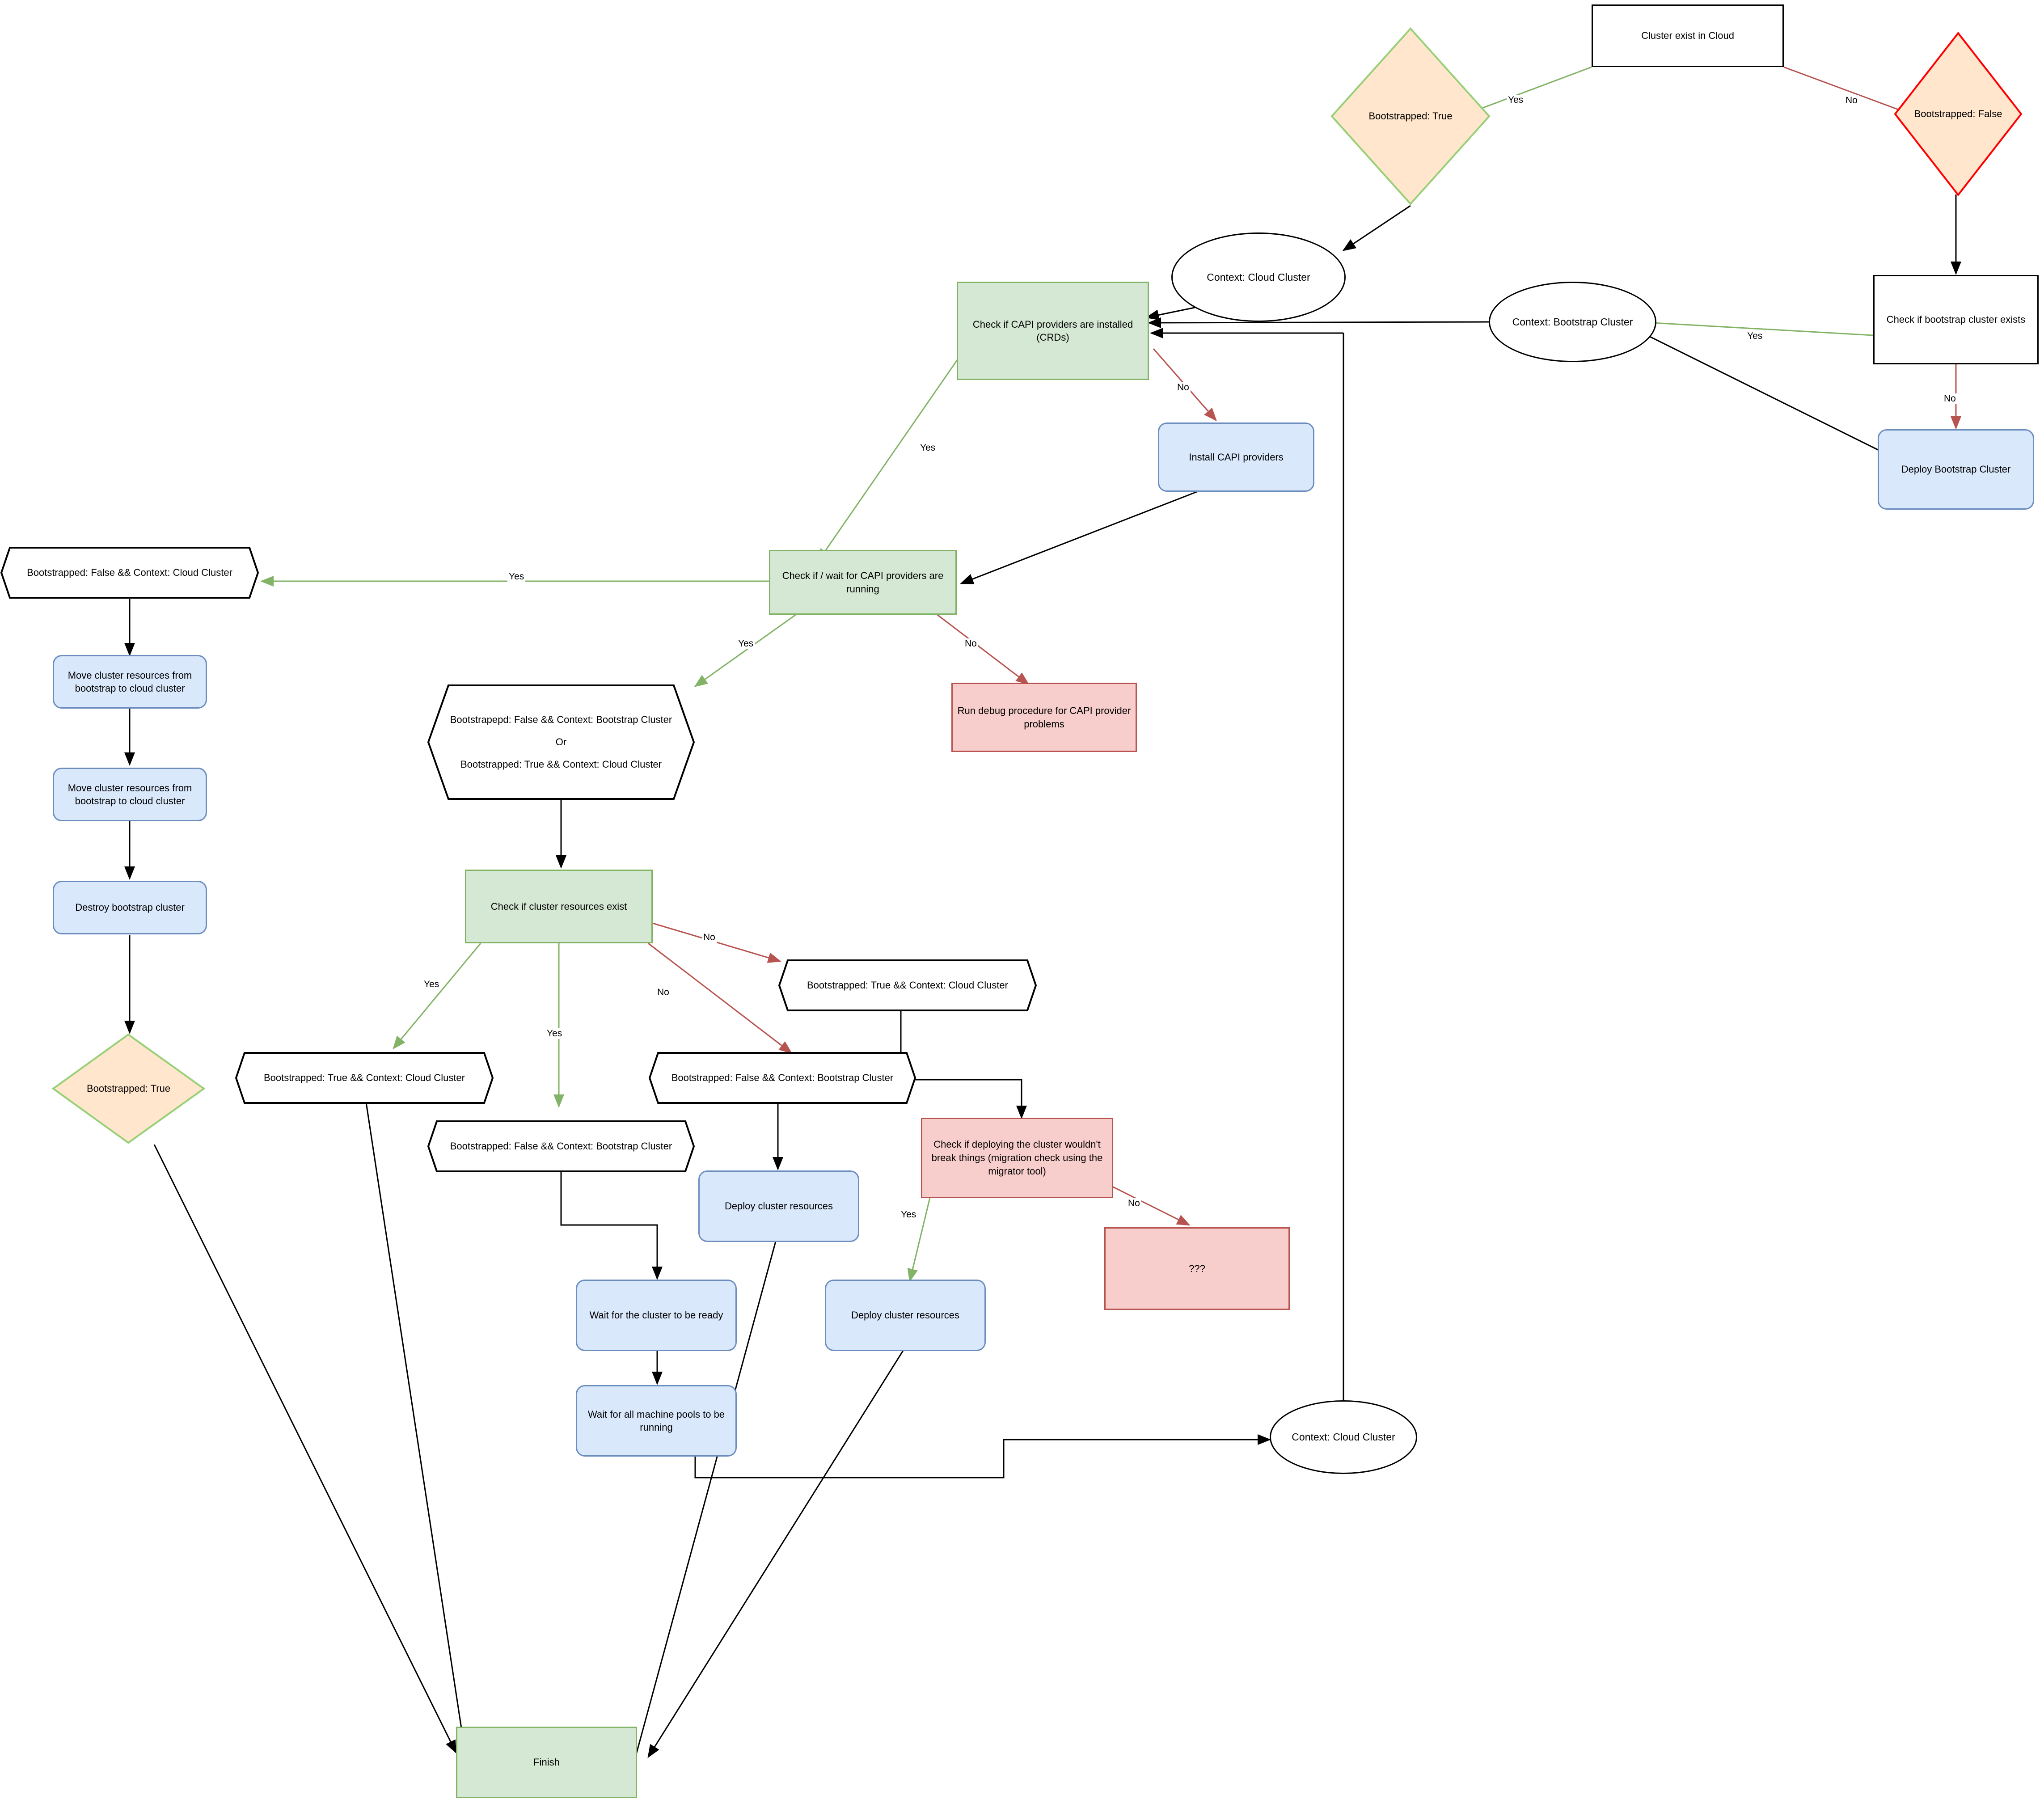 This screenshot has height=1808, width=2044. Describe the element at coordinates (431, 984) in the screenshot. I see `edge-label-resources-yes-left: Yes` at that location.